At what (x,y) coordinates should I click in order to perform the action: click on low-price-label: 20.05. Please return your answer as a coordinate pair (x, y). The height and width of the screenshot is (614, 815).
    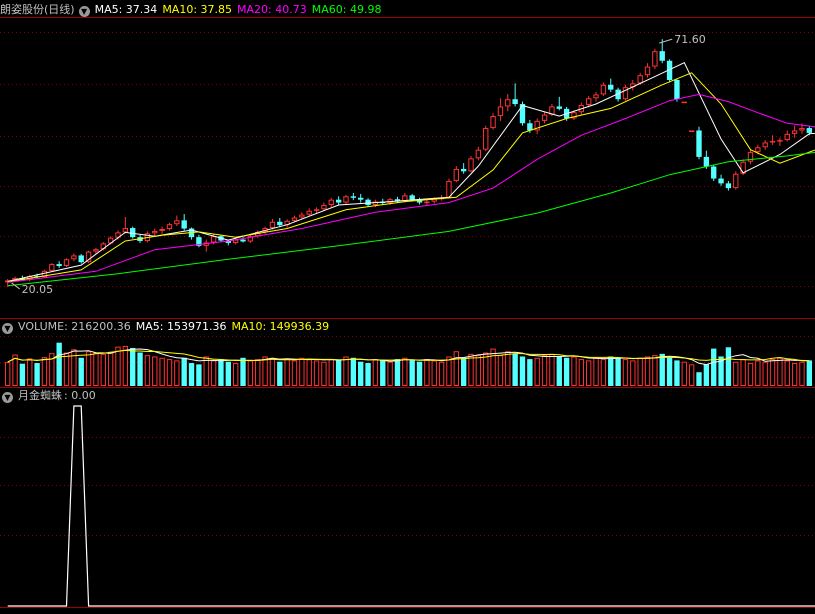
    Looking at the image, I should click on (38, 289).